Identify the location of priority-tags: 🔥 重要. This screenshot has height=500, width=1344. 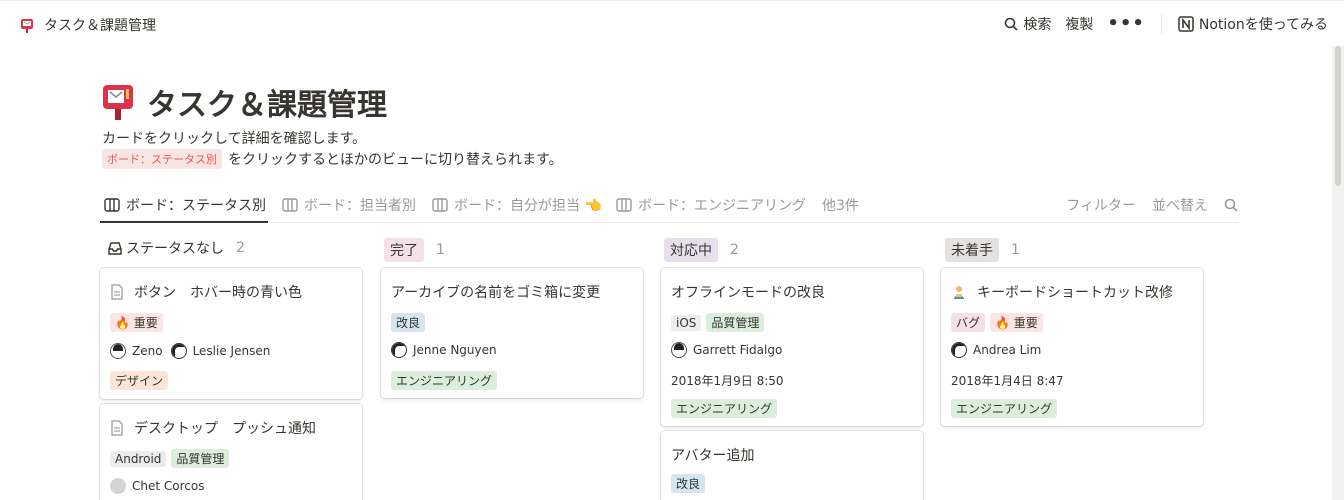
(139, 322).